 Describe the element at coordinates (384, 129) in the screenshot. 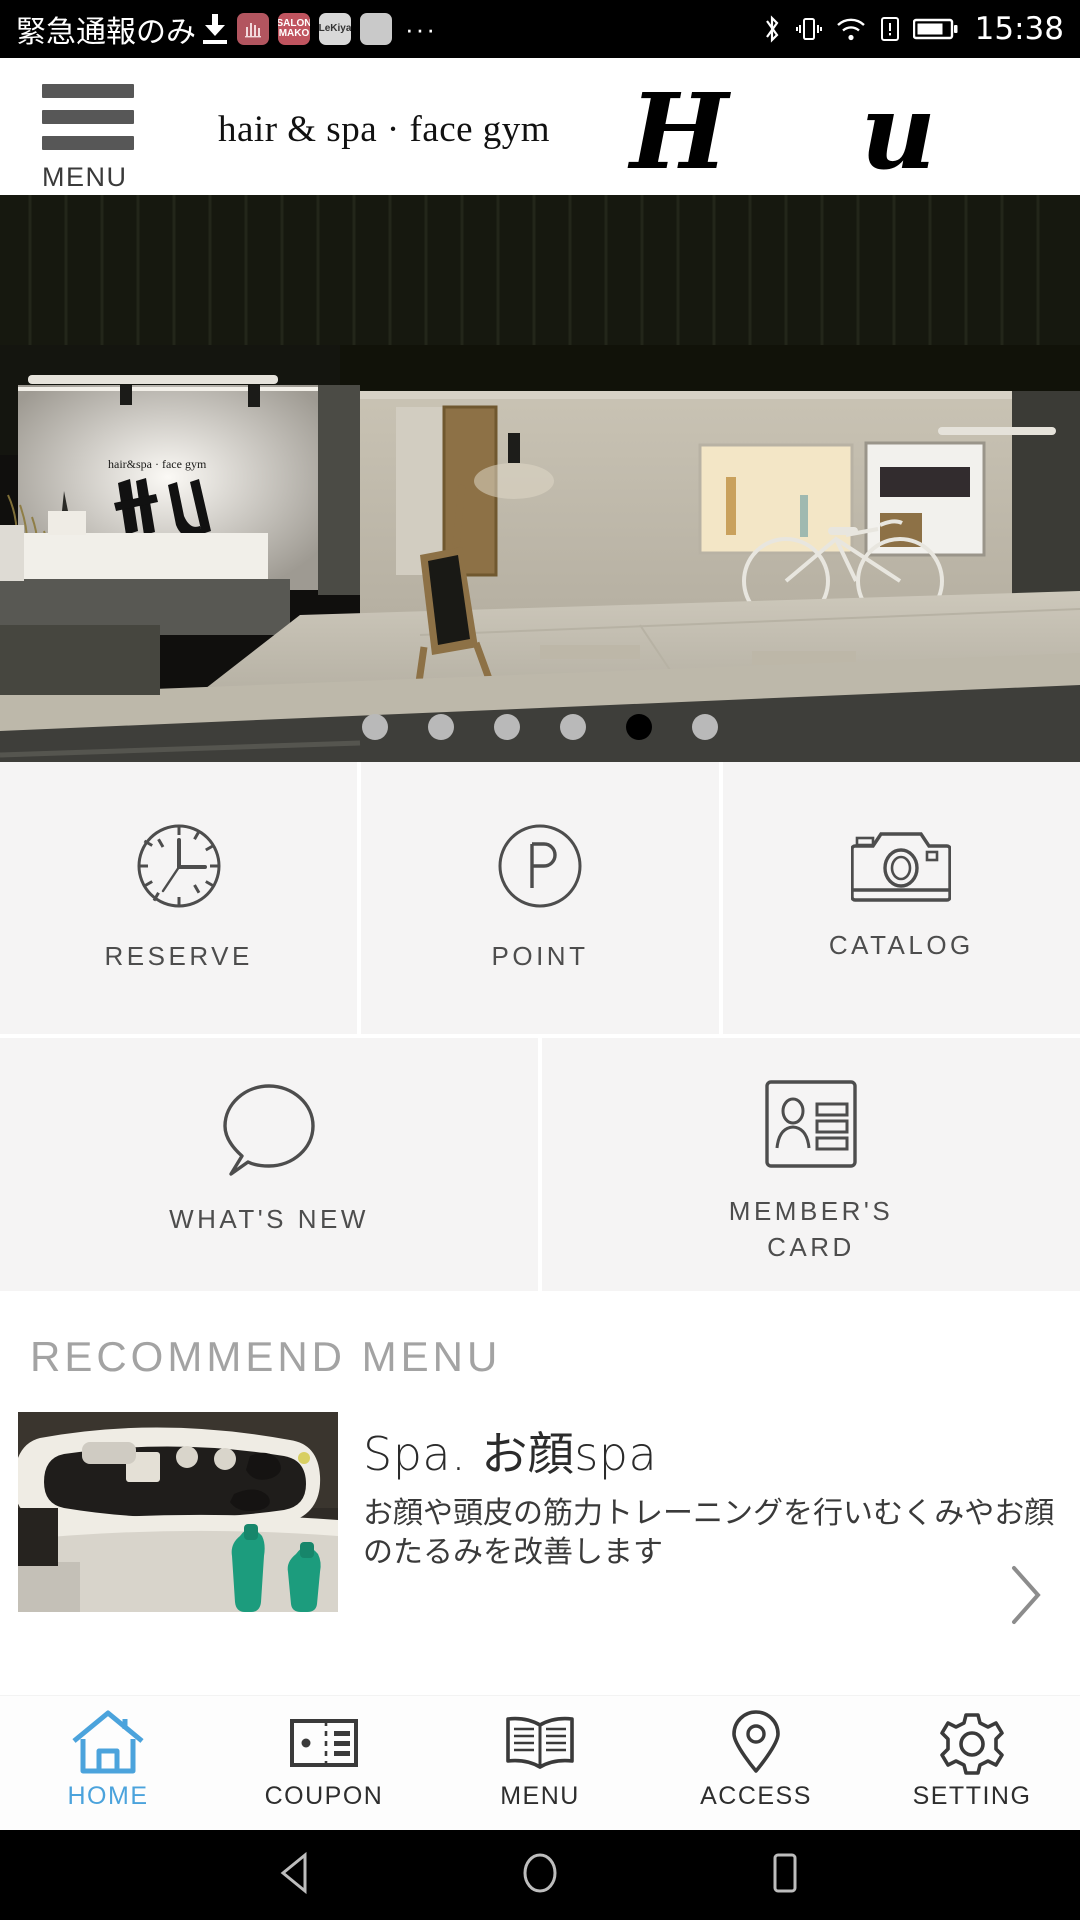

I see `brand-tagline: hair & spa · face gym` at that location.